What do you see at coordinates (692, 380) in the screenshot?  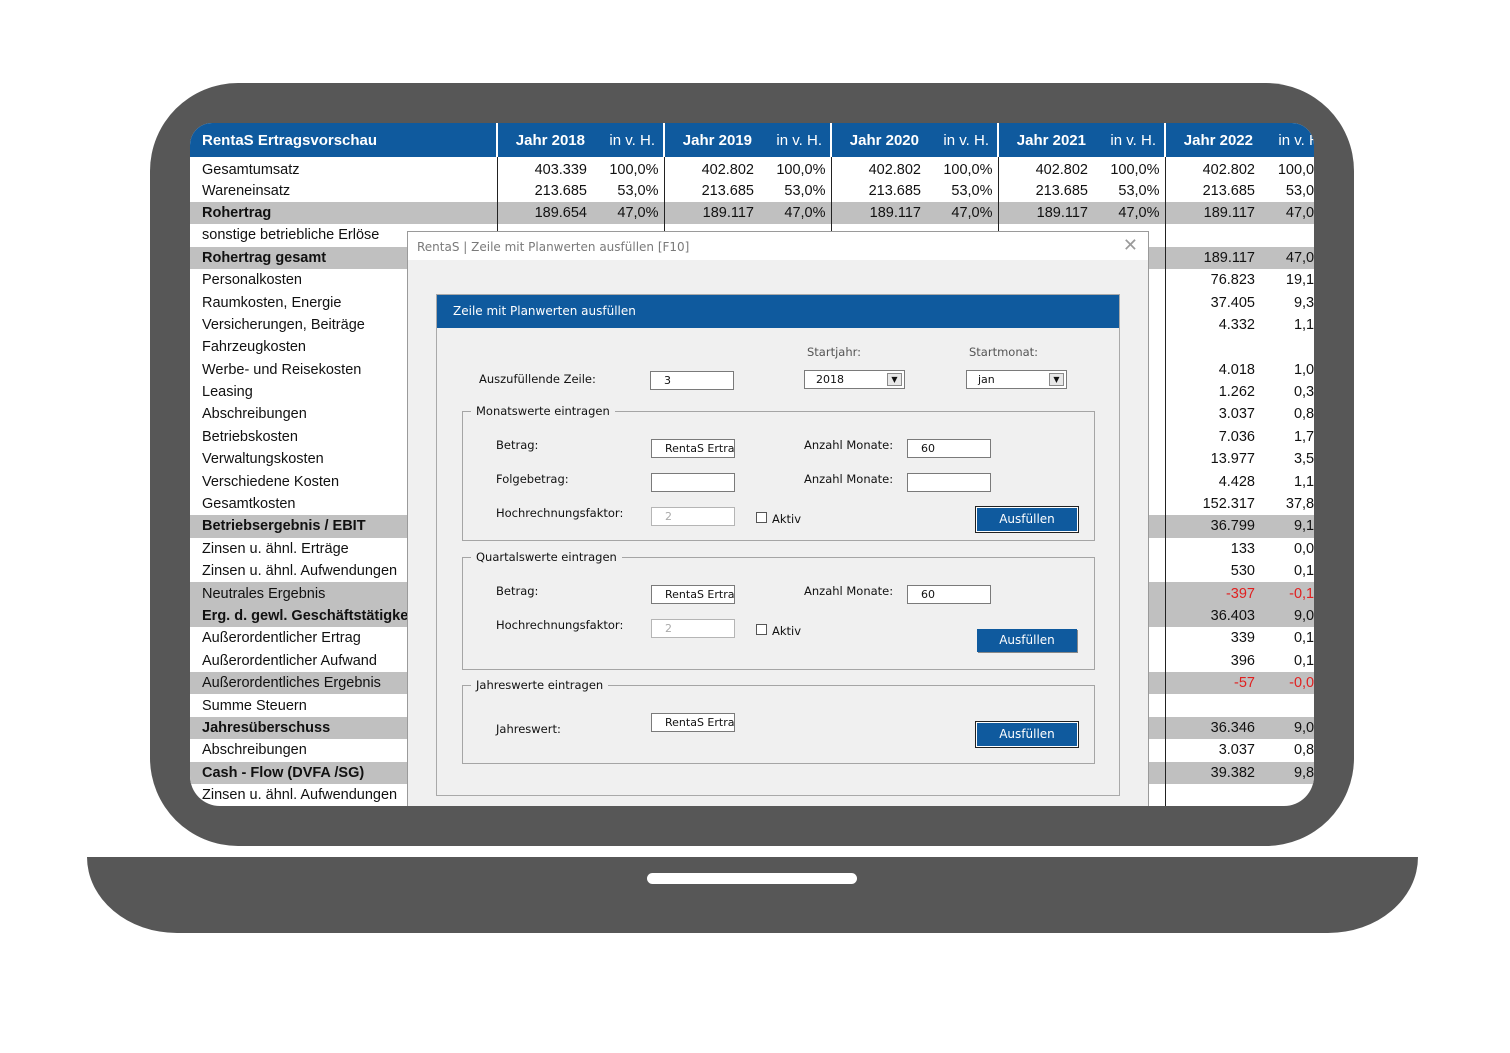 I see `row-input: 3` at bounding box center [692, 380].